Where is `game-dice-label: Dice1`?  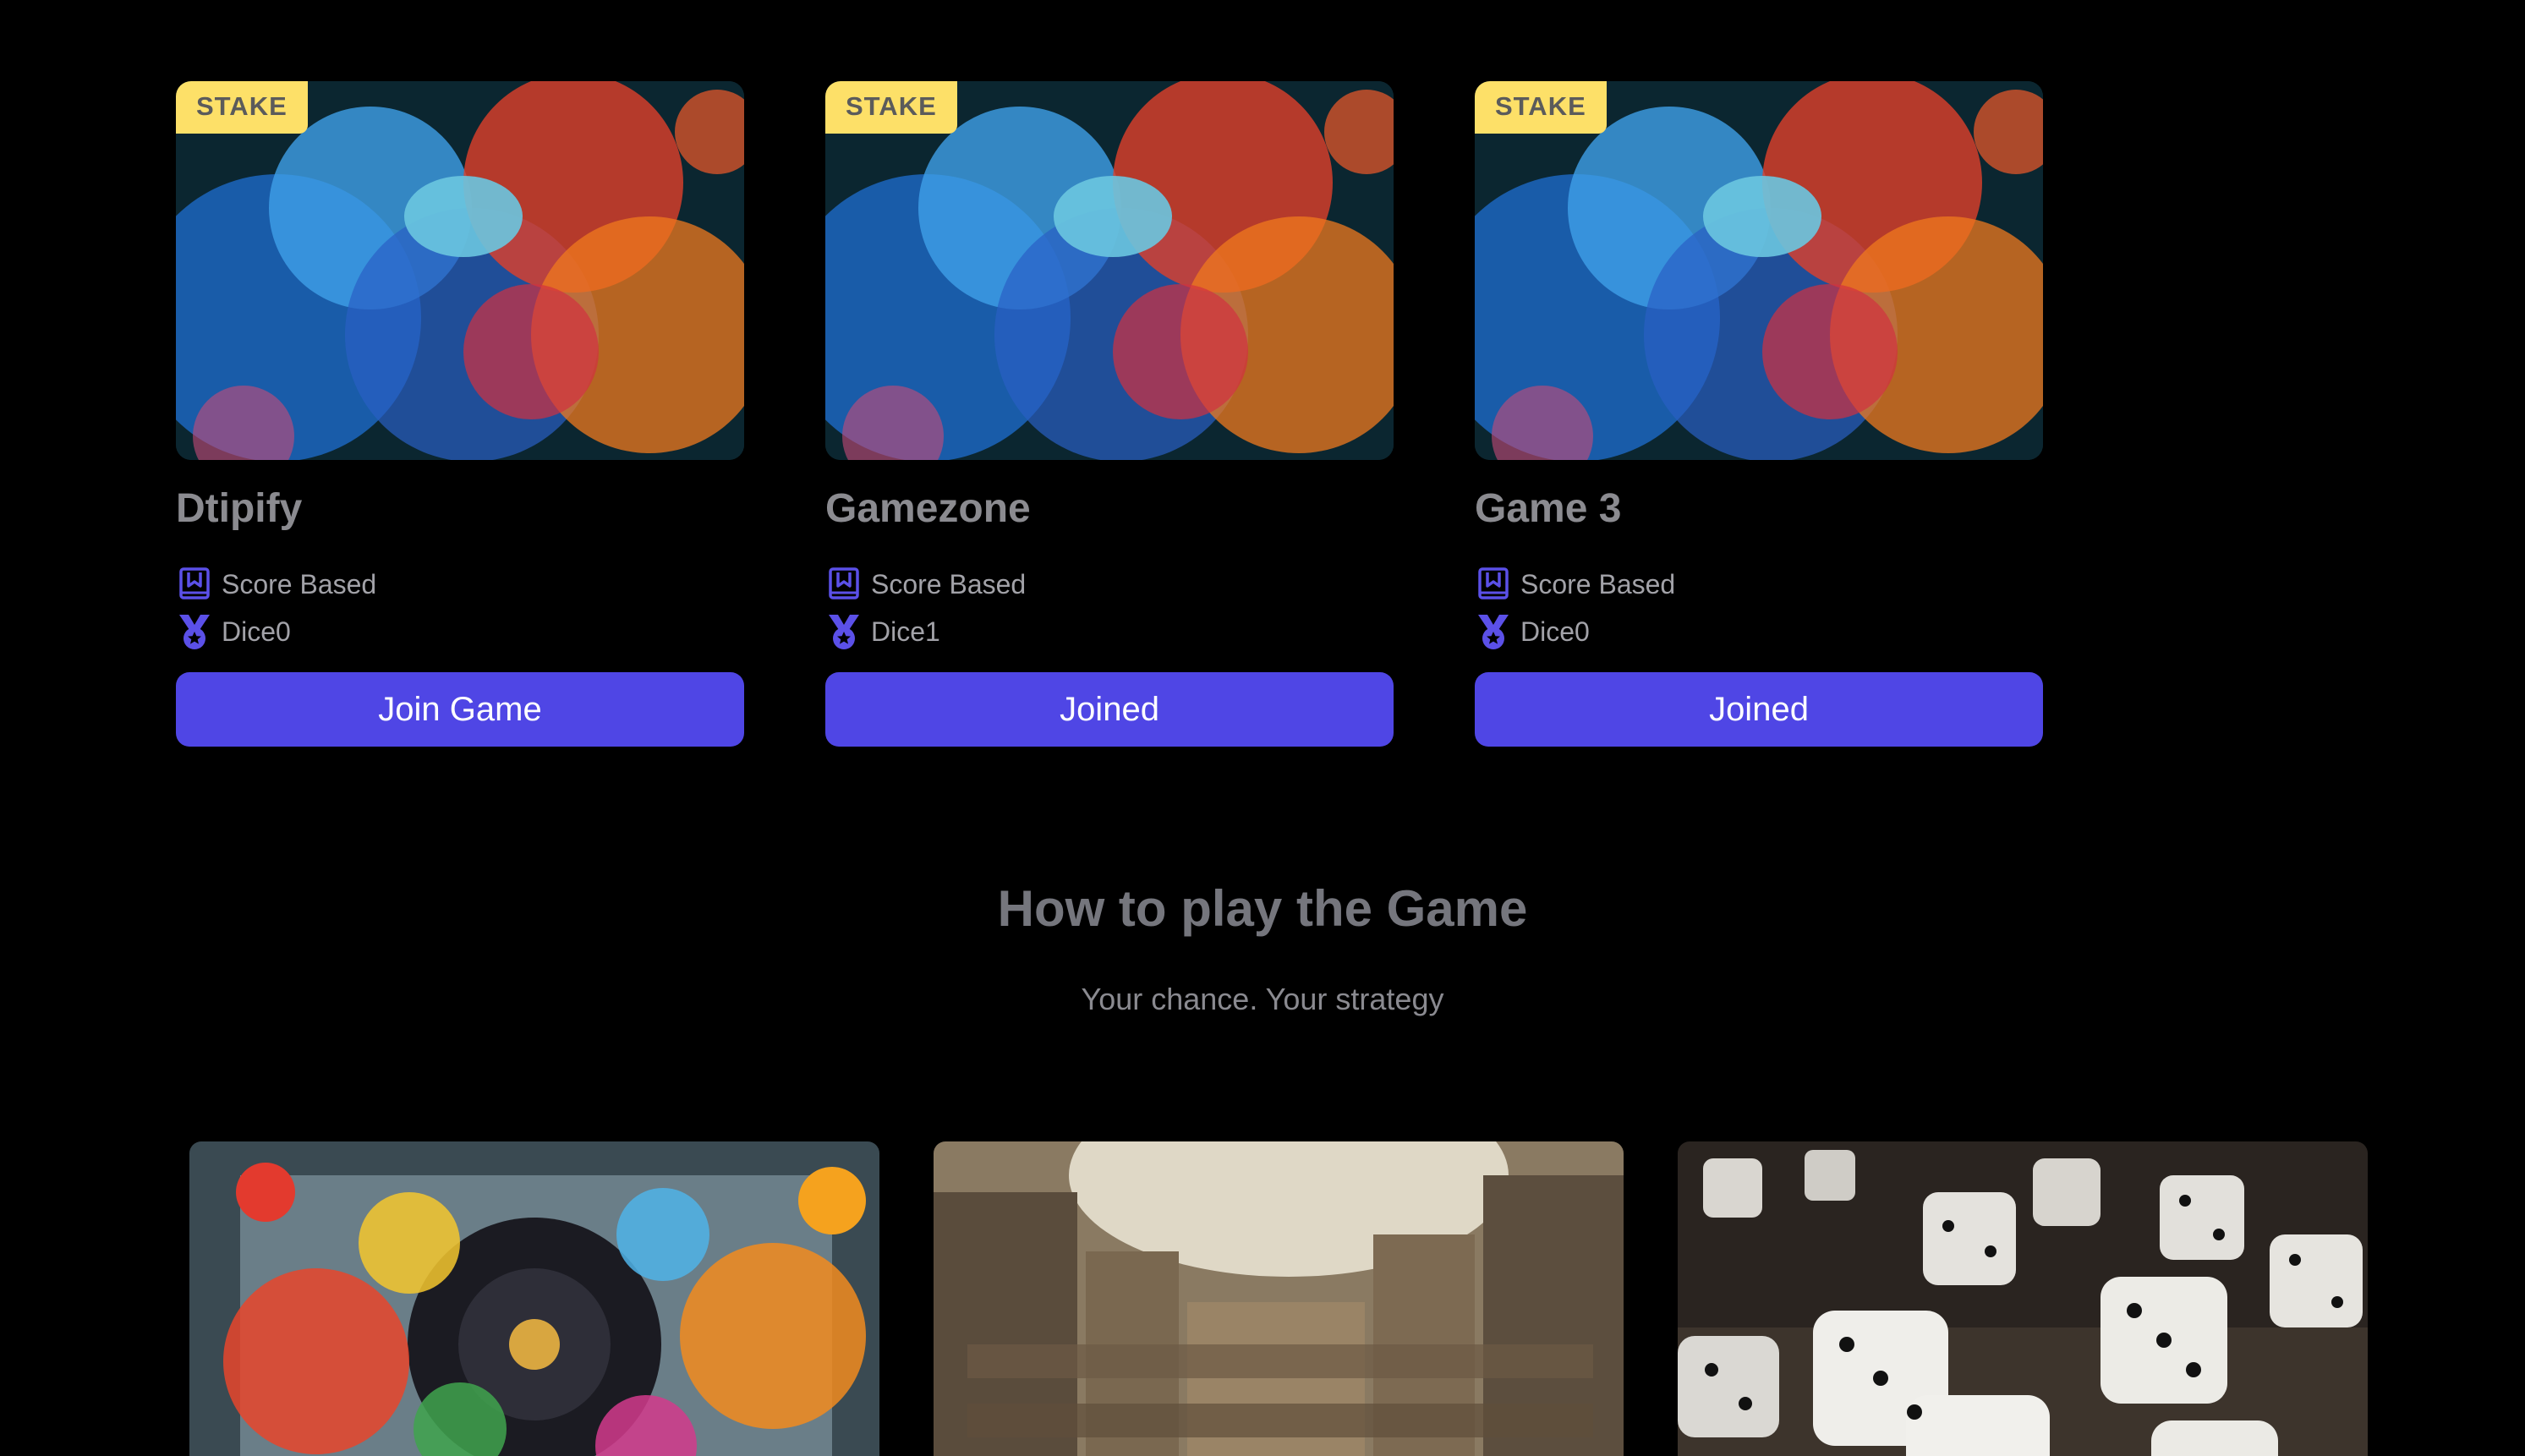 game-dice-label: Dice1 is located at coordinates (905, 631).